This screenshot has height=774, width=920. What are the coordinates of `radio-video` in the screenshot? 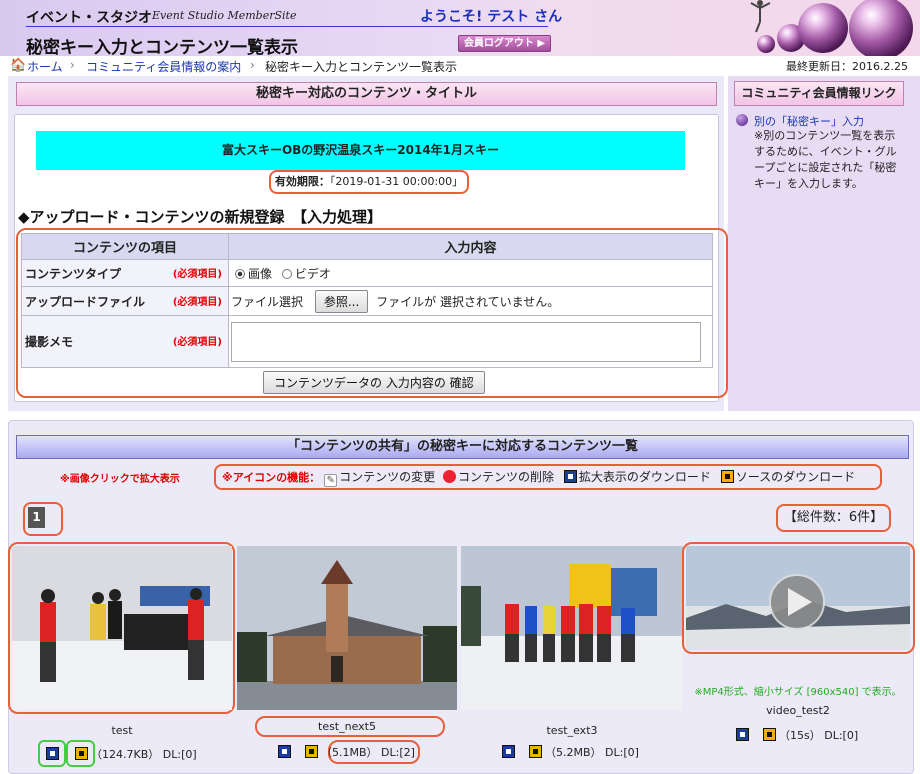 It's located at (286, 273).